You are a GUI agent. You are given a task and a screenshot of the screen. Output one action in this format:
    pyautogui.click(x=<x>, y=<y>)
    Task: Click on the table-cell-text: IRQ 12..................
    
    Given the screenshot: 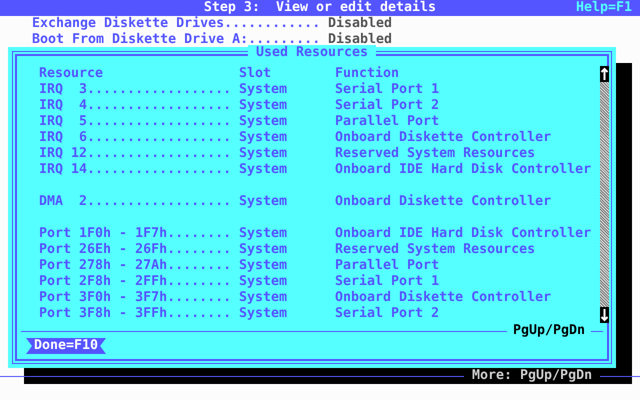 What is the action you would take?
    pyautogui.click(x=135, y=154)
    